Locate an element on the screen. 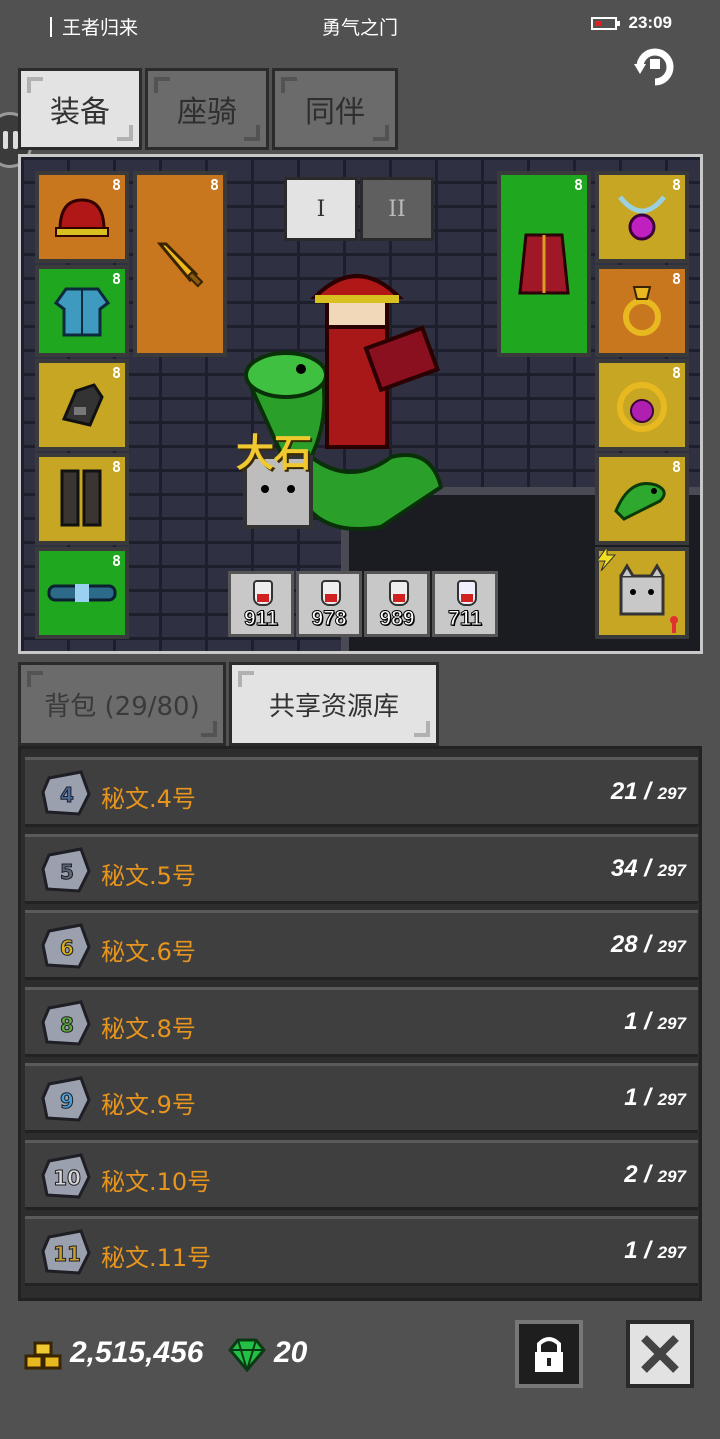  close-icon is located at coordinates (660, 1354).